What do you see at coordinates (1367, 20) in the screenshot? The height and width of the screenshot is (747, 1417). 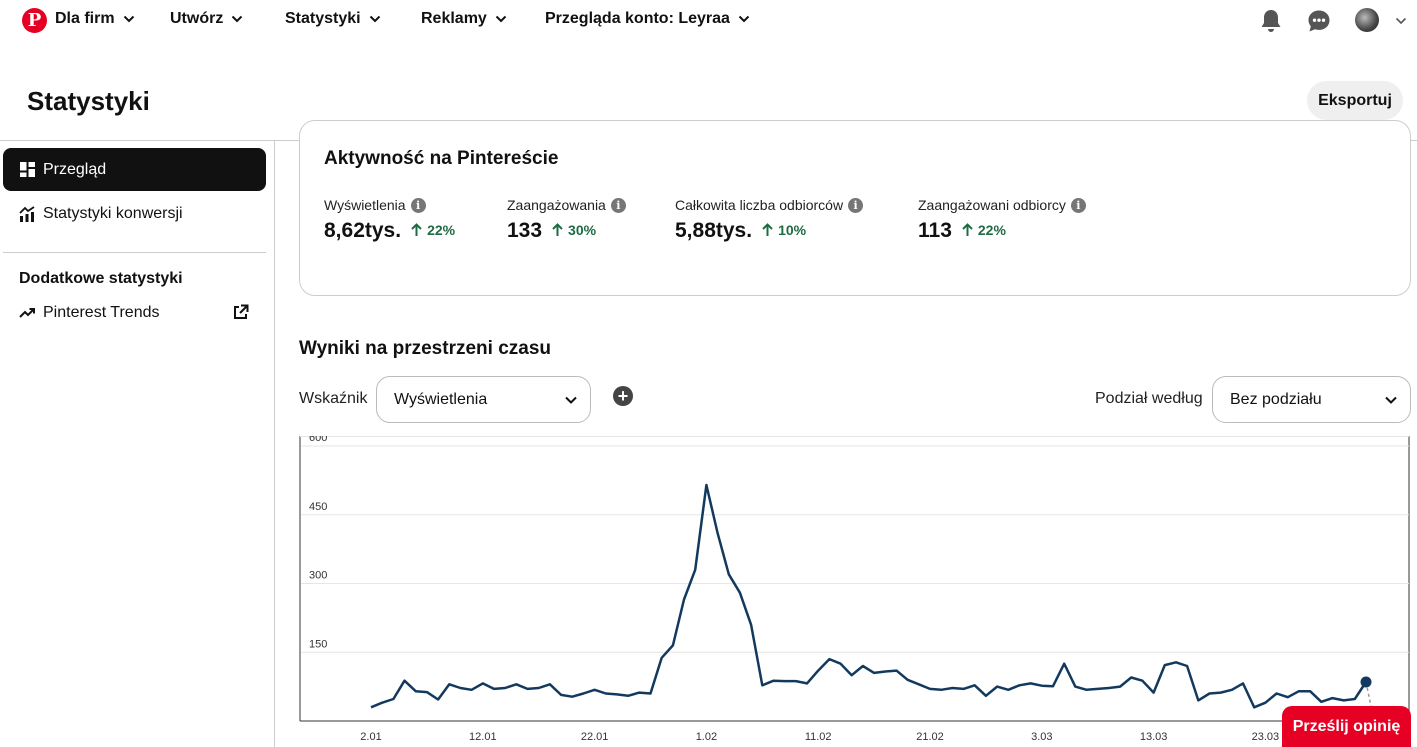 I see `profile-avatar` at bounding box center [1367, 20].